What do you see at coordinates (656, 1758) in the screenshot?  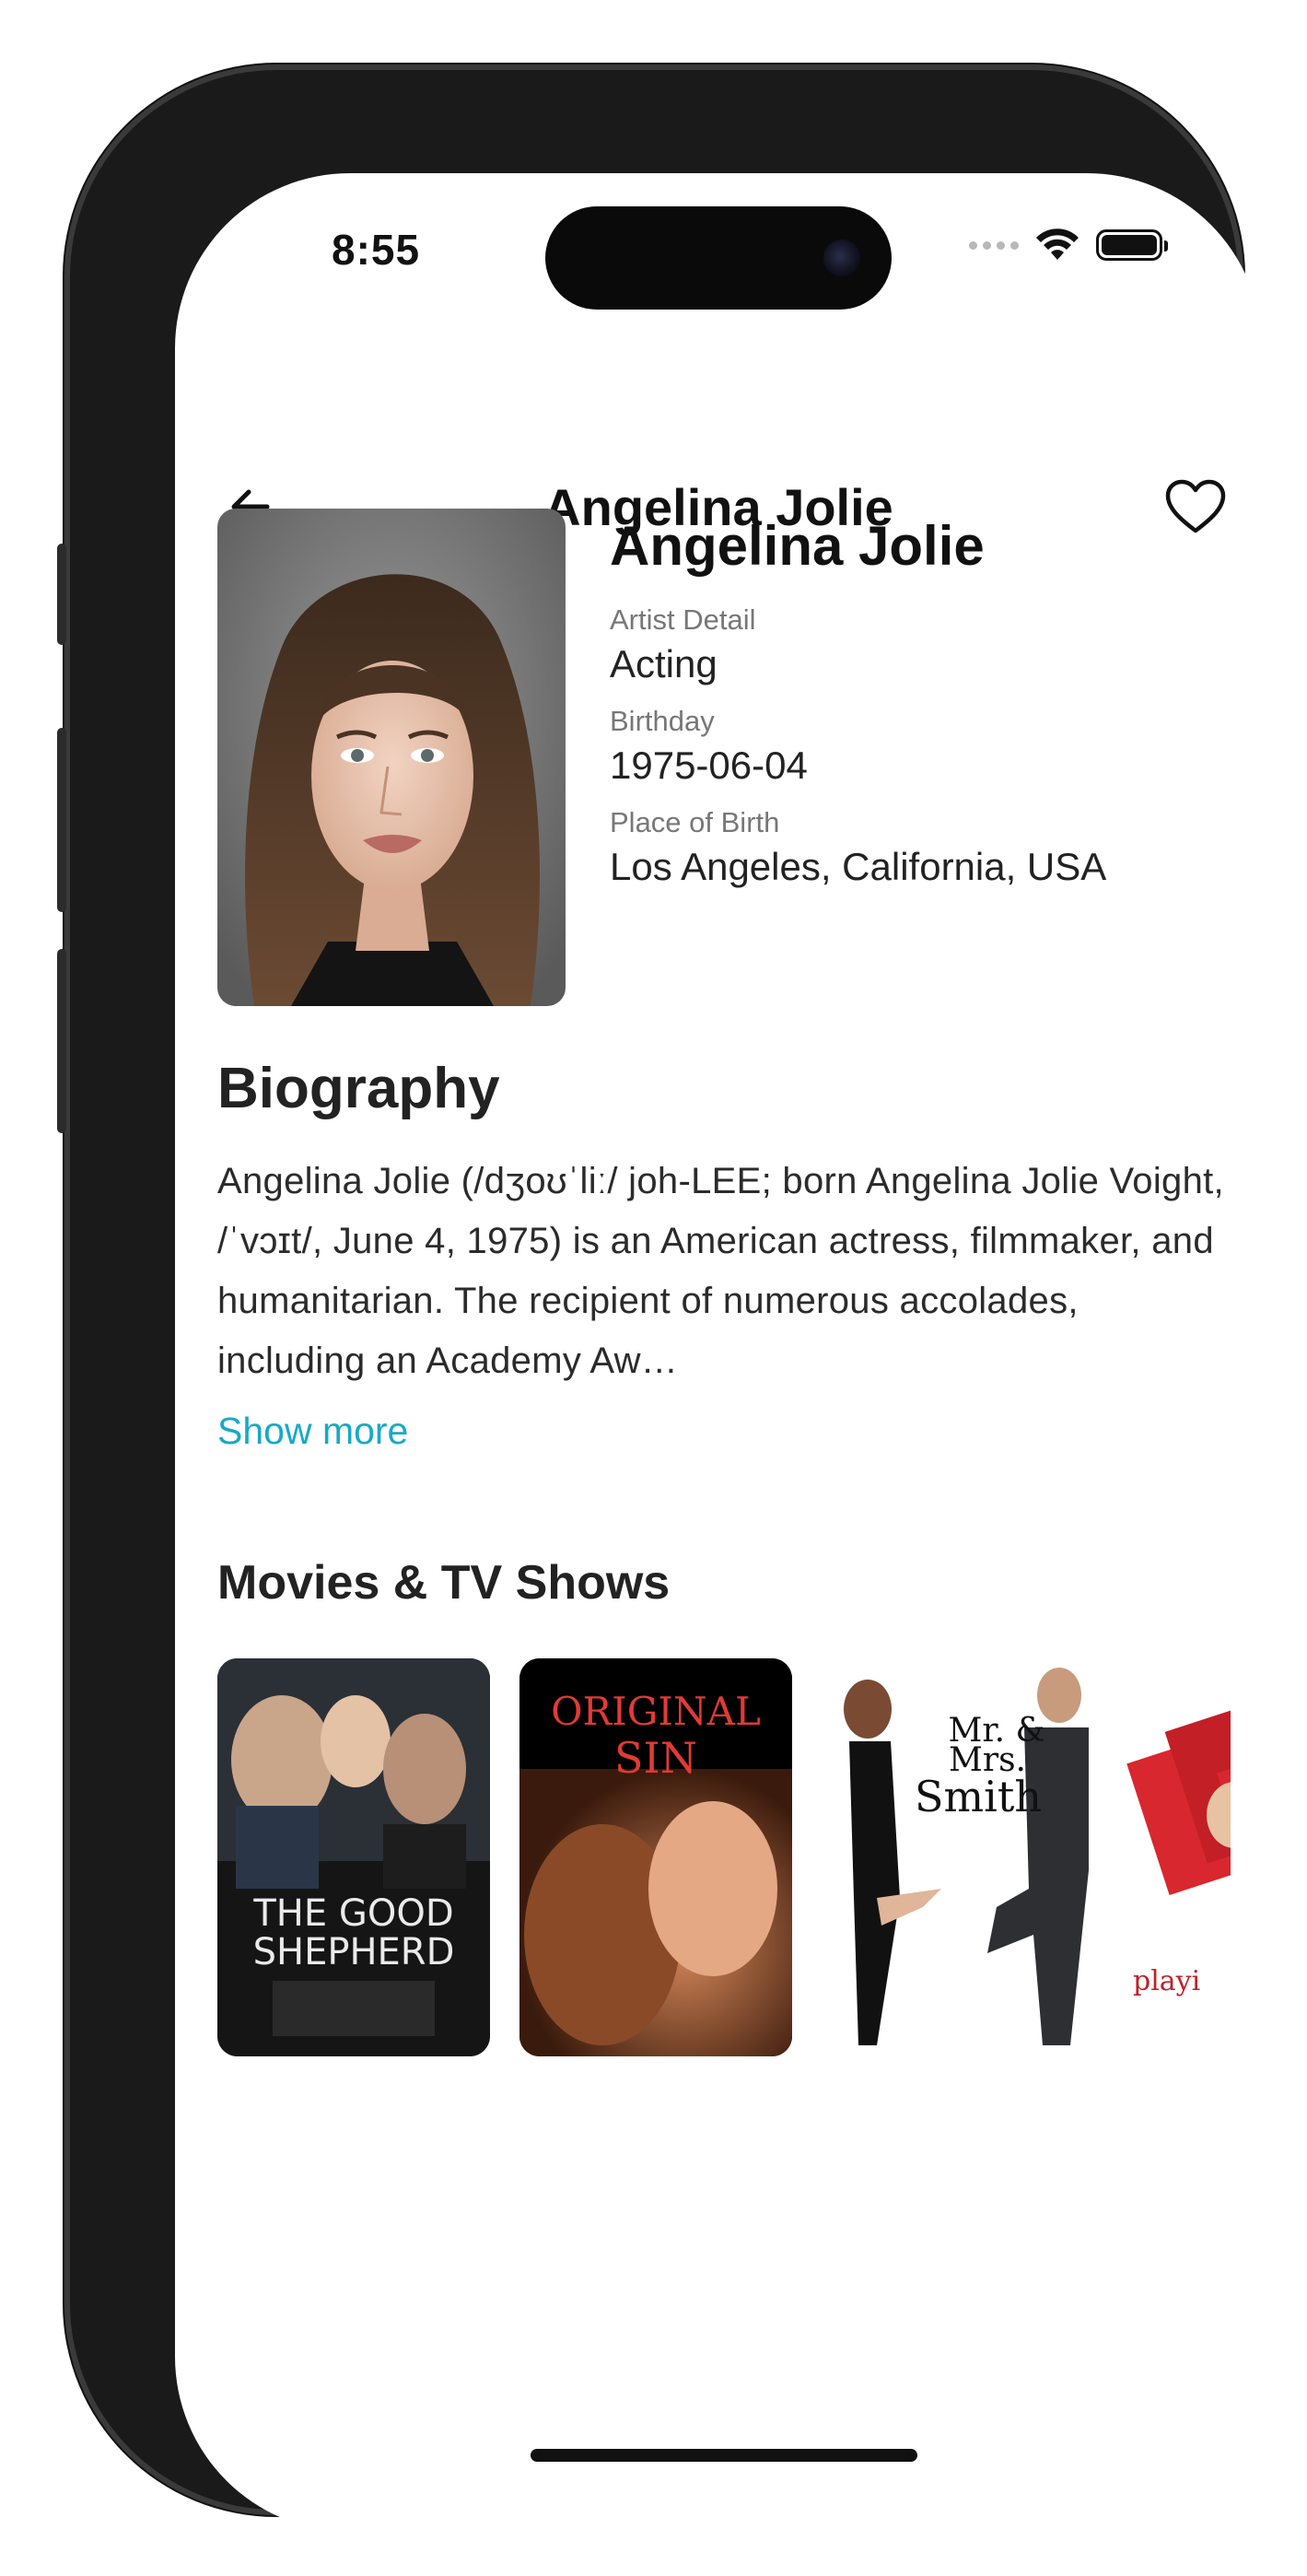 I see `poster-title: SIN` at bounding box center [656, 1758].